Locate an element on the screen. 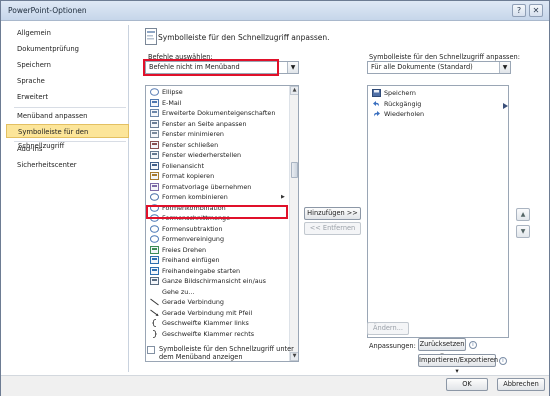  command-item: Freies Drehen is located at coordinates (217, 250).